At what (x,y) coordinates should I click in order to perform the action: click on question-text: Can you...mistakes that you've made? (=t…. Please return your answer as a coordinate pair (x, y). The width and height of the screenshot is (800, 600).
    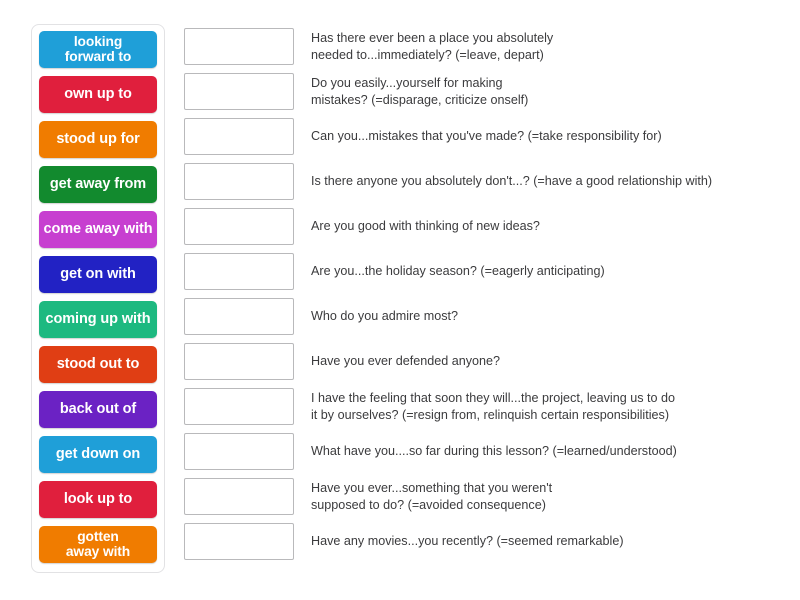
    Looking at the image, I should click on (486, 136).